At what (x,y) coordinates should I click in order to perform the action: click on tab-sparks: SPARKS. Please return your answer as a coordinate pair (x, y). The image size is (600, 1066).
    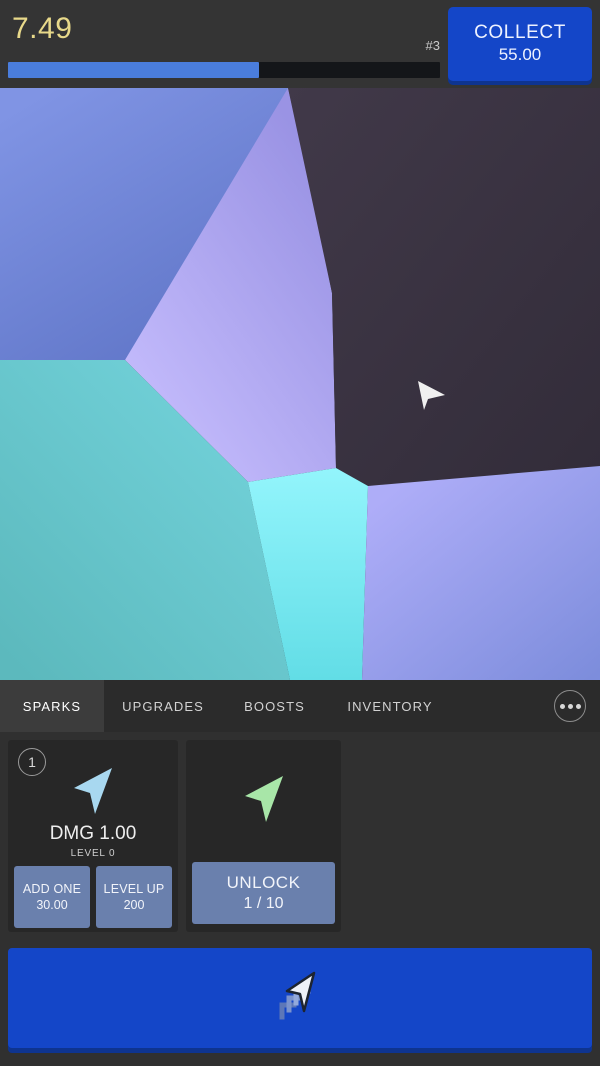
    Looking at the image, I should click on (52, 706).